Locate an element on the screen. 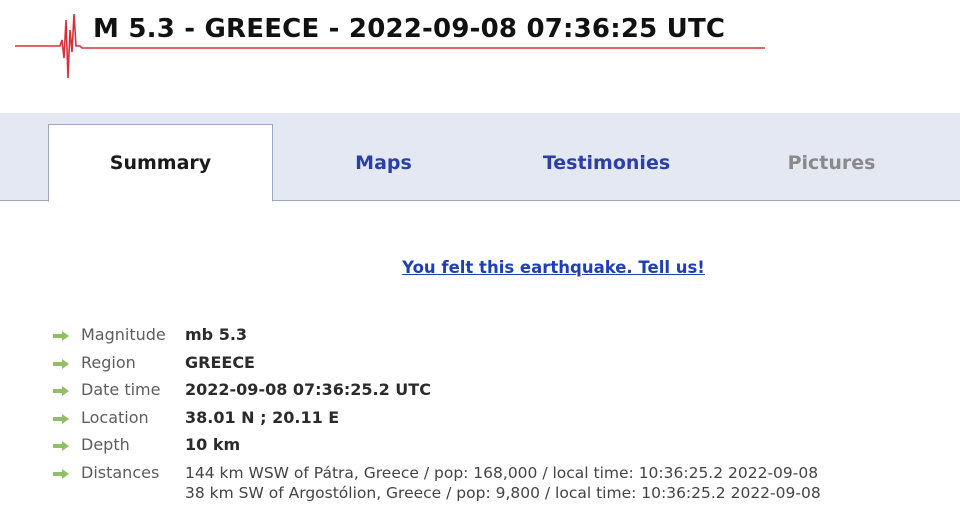 This screenshot has width=960, height=522. felt-earthquake-link: You felt this earthquake. Tell us! is located at coordinates (480, 267).